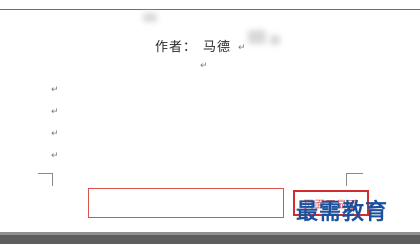 This screenshot has height=244, width=420. What do you see at coordinates (217, 47) in the screenshot?
I see `author-name: 马德` at bounding box center [217, 47].